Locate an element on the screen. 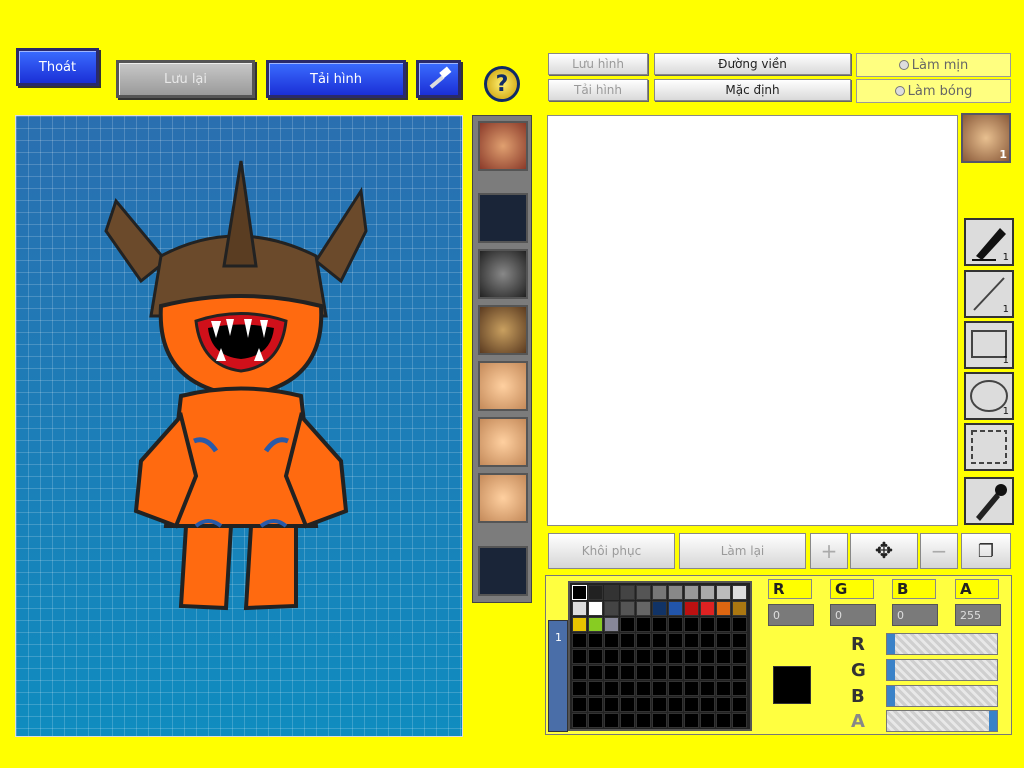  palette-grid is located at coordinates (660, 656).